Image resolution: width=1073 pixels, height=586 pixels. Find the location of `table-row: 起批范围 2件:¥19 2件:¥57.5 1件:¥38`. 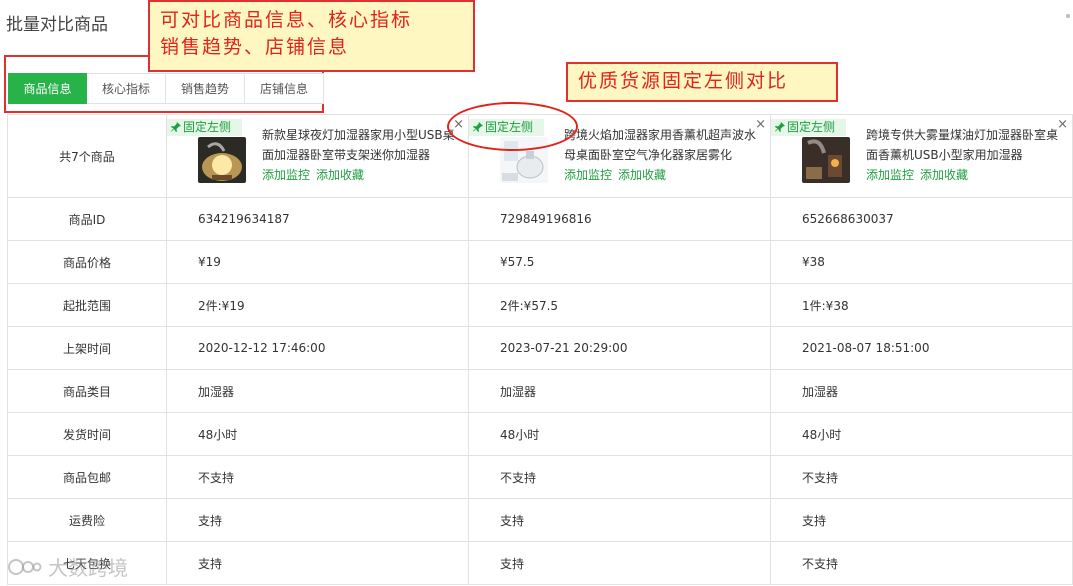

table-row: 起批范围 2件:¥19 2件:¥57.5 1件:¥38 is located at coordinates (540, 305).